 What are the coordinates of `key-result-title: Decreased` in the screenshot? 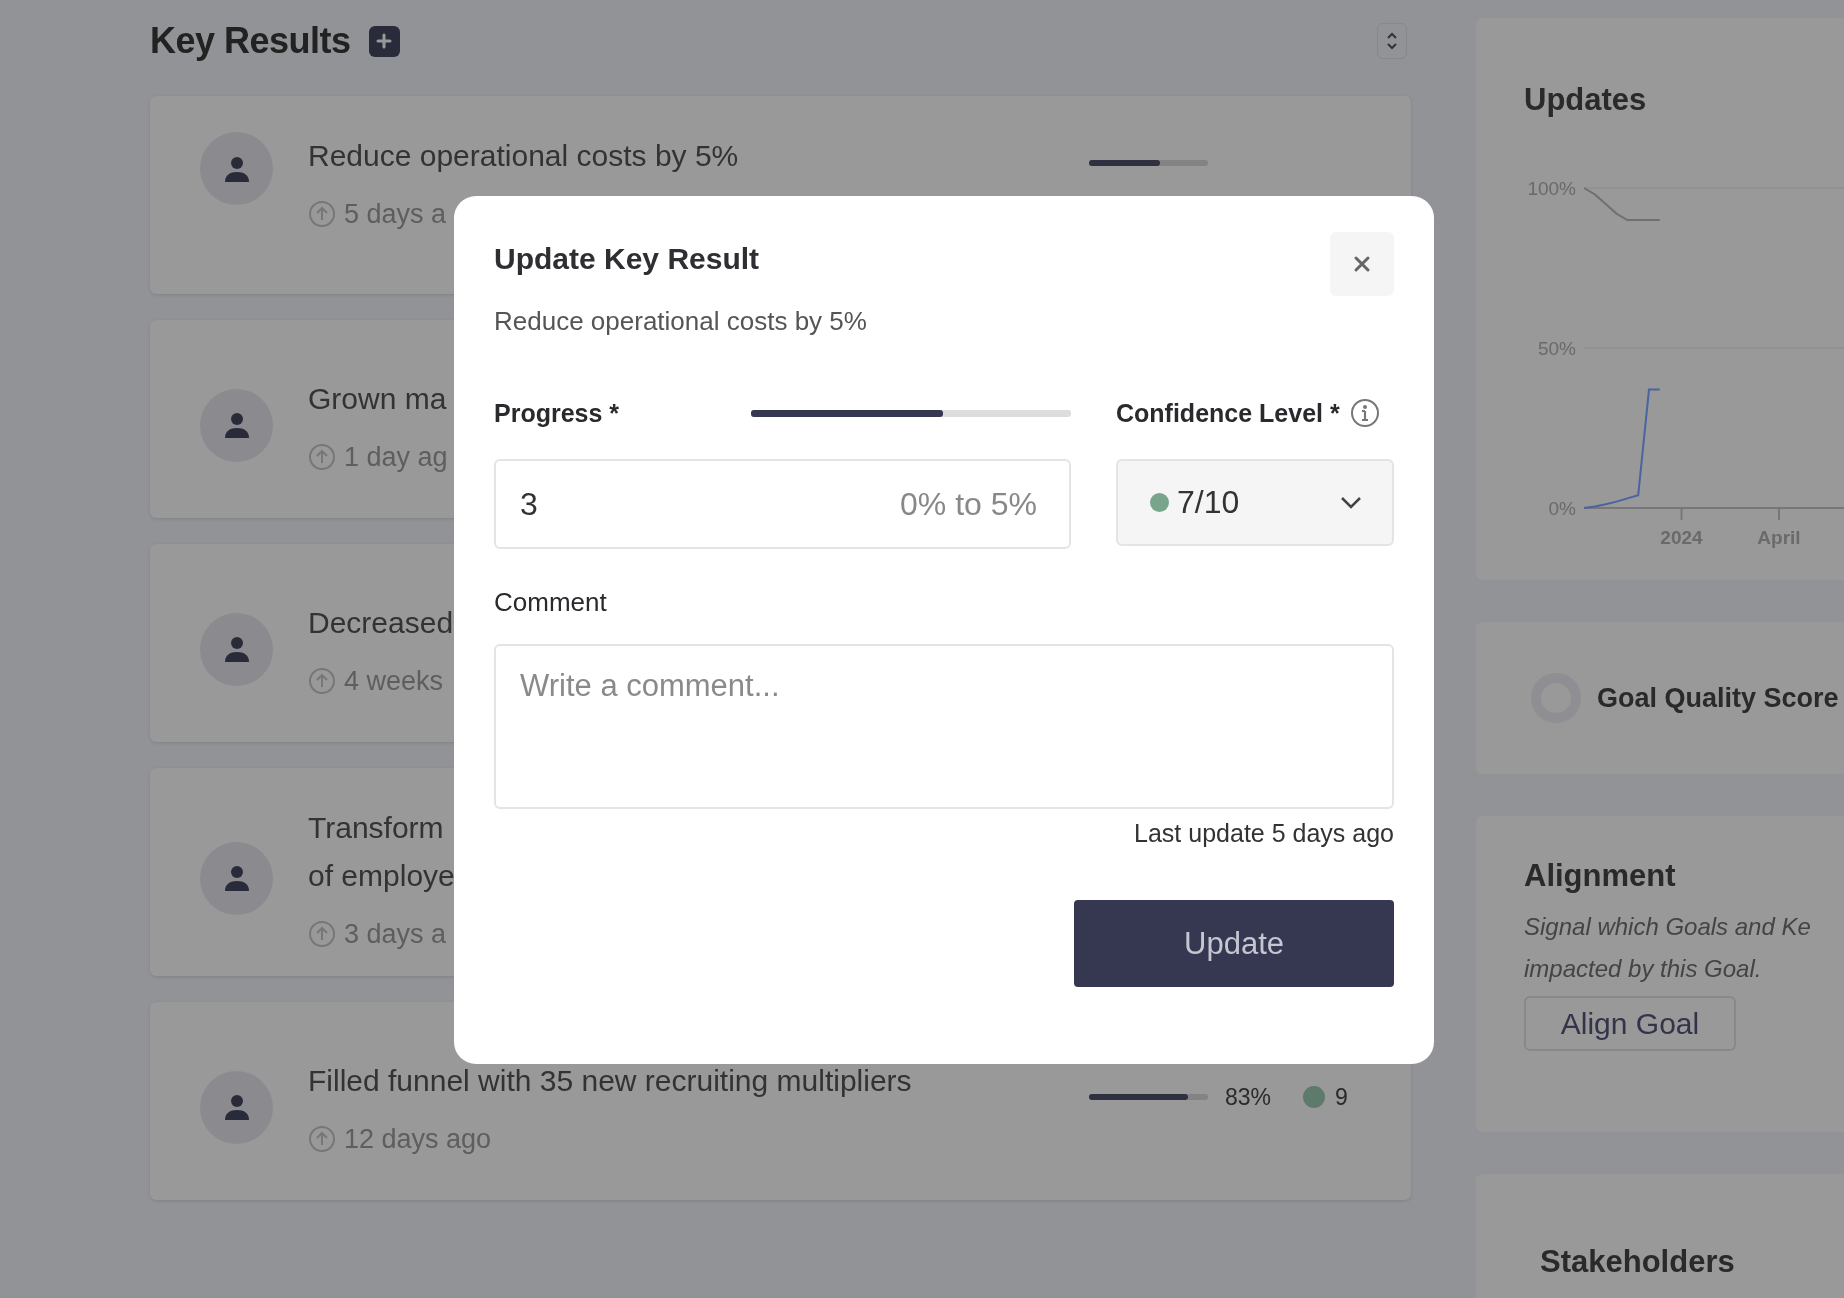 It's located at (381, 623).